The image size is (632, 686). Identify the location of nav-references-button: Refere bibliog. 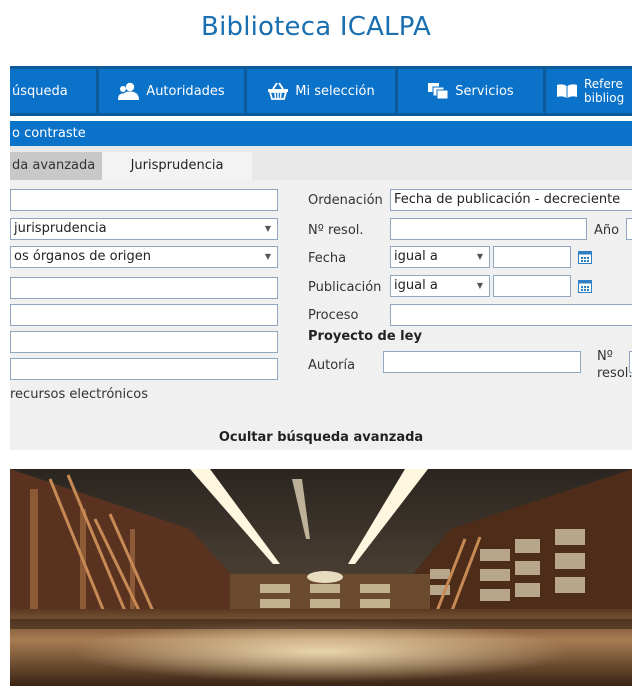
(589, 91).